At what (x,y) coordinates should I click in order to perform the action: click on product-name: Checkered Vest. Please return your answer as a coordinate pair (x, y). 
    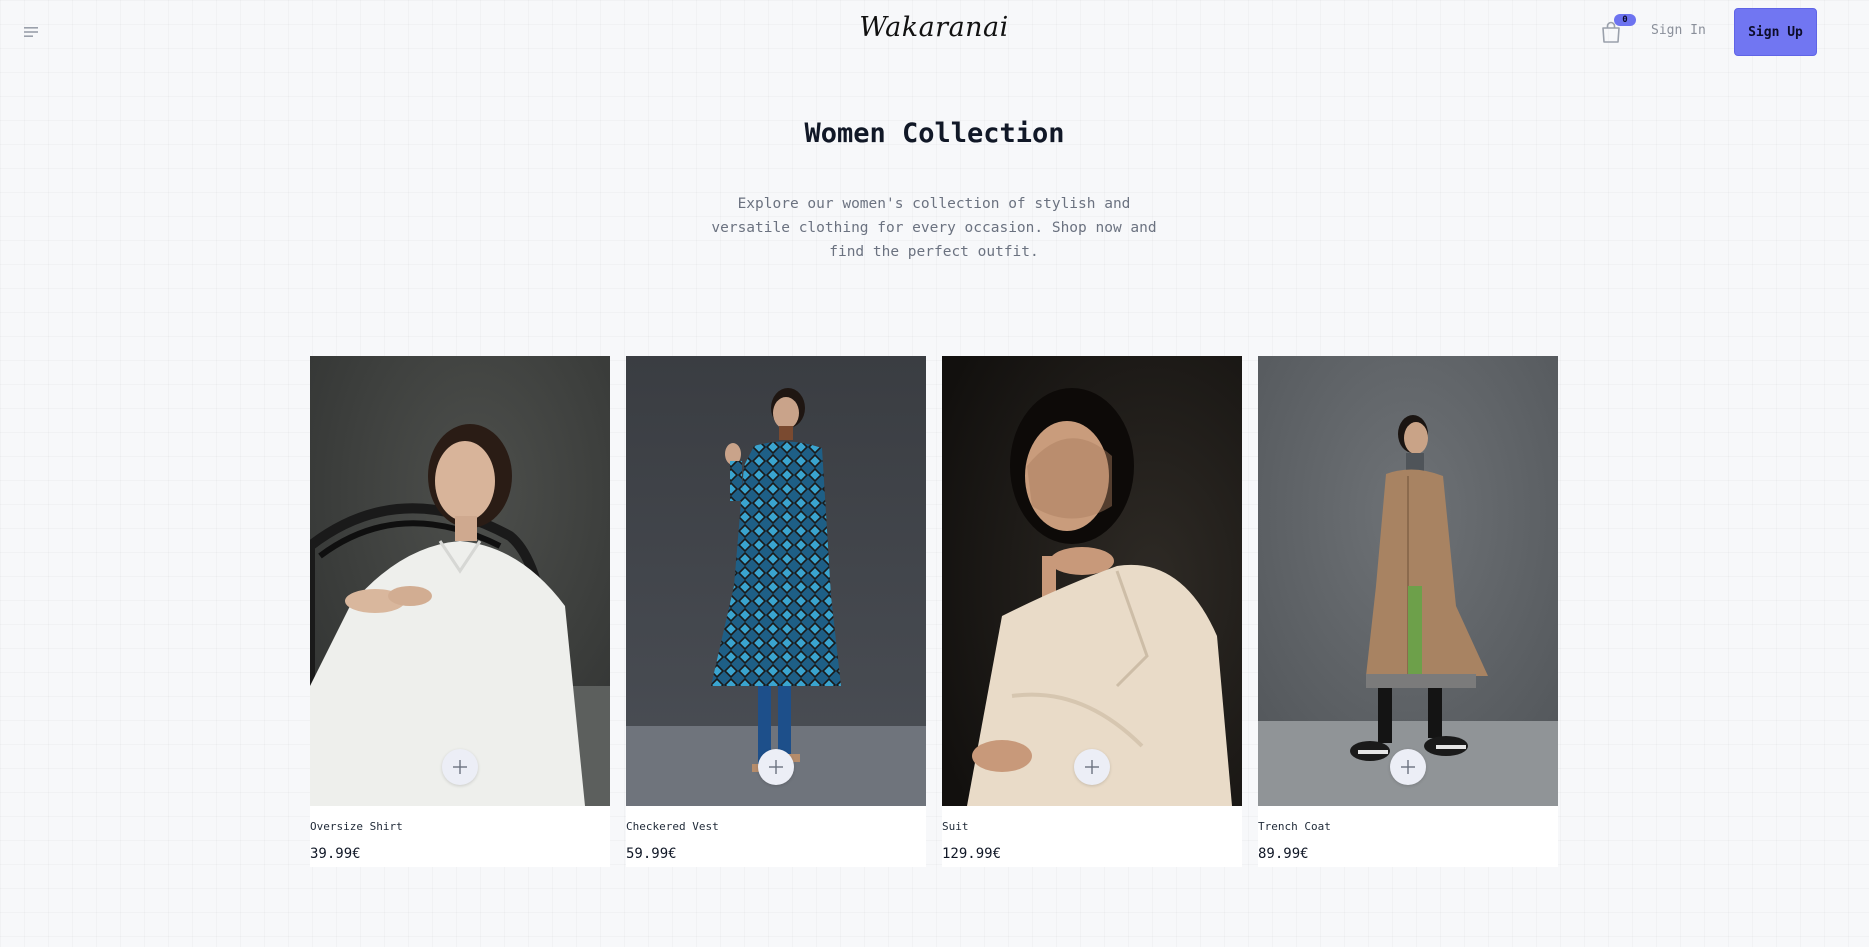
    Looking at the image, I should click on (672, 826).